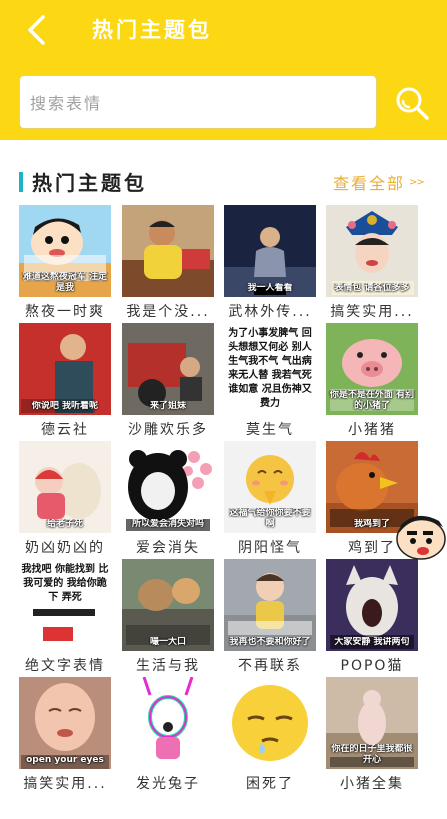  I want to click on pack-thumbnail: 所以爱会消失对吗, so click(168, 487).